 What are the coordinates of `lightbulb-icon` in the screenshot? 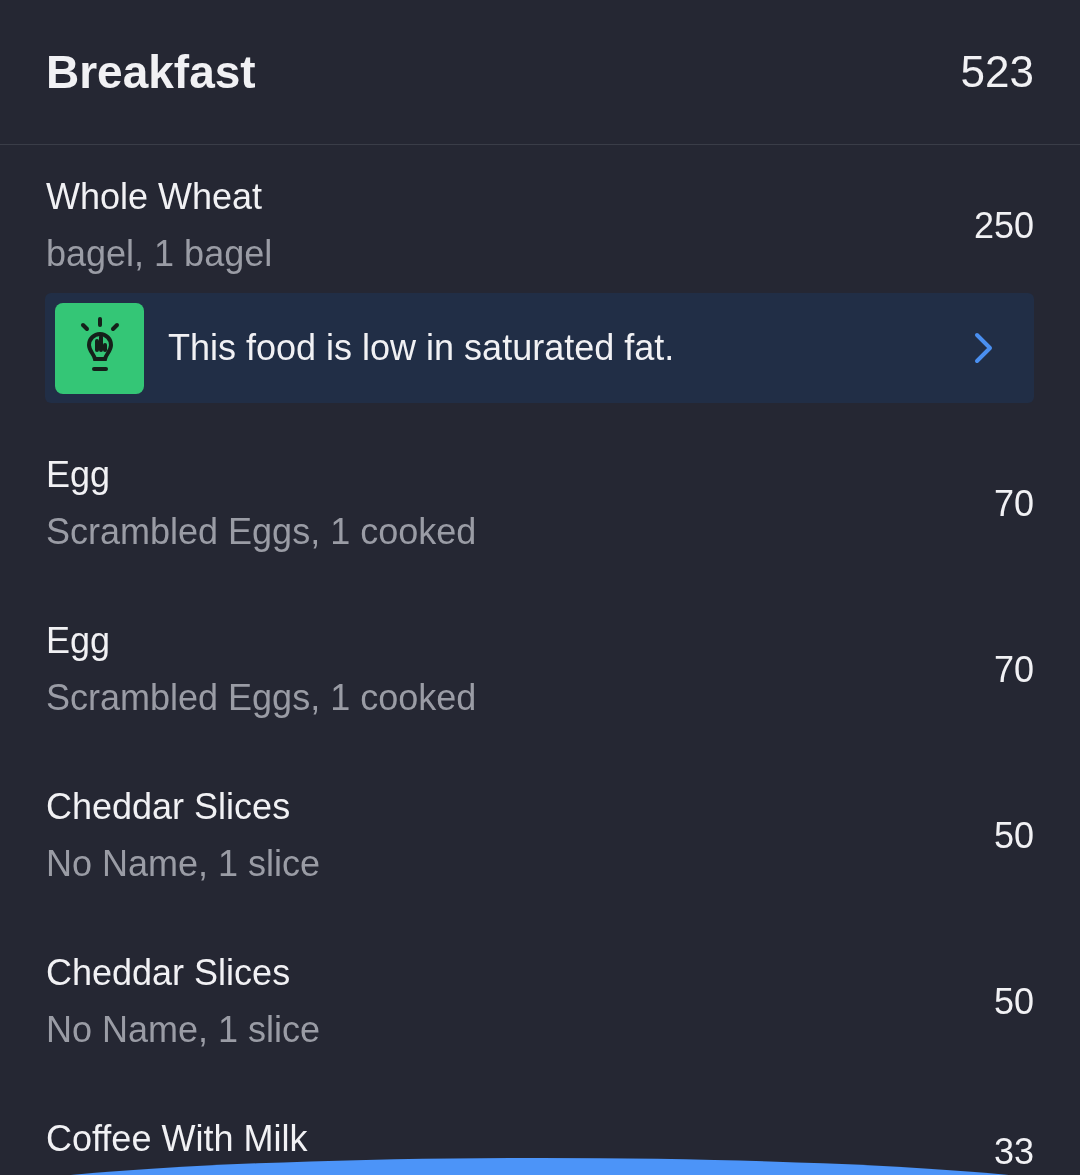 It's located at (99, 348).